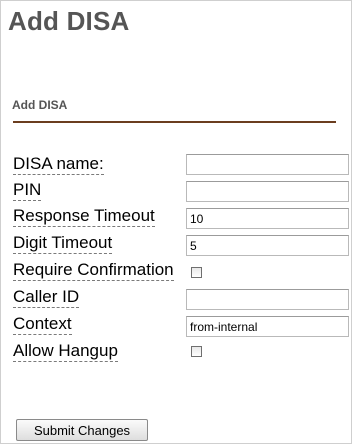 Image resolution: width=352 pixels, height=444 pixels. Describe the element at coordinates (84, 216) in the screenshot. I see `response-timeout-label: Response Timeout` at that location.